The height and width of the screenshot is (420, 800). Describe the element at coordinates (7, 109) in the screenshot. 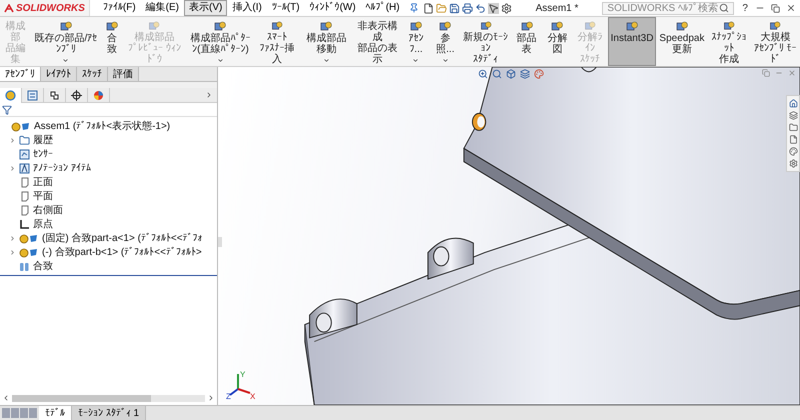

I see `filter-icon` at that location.